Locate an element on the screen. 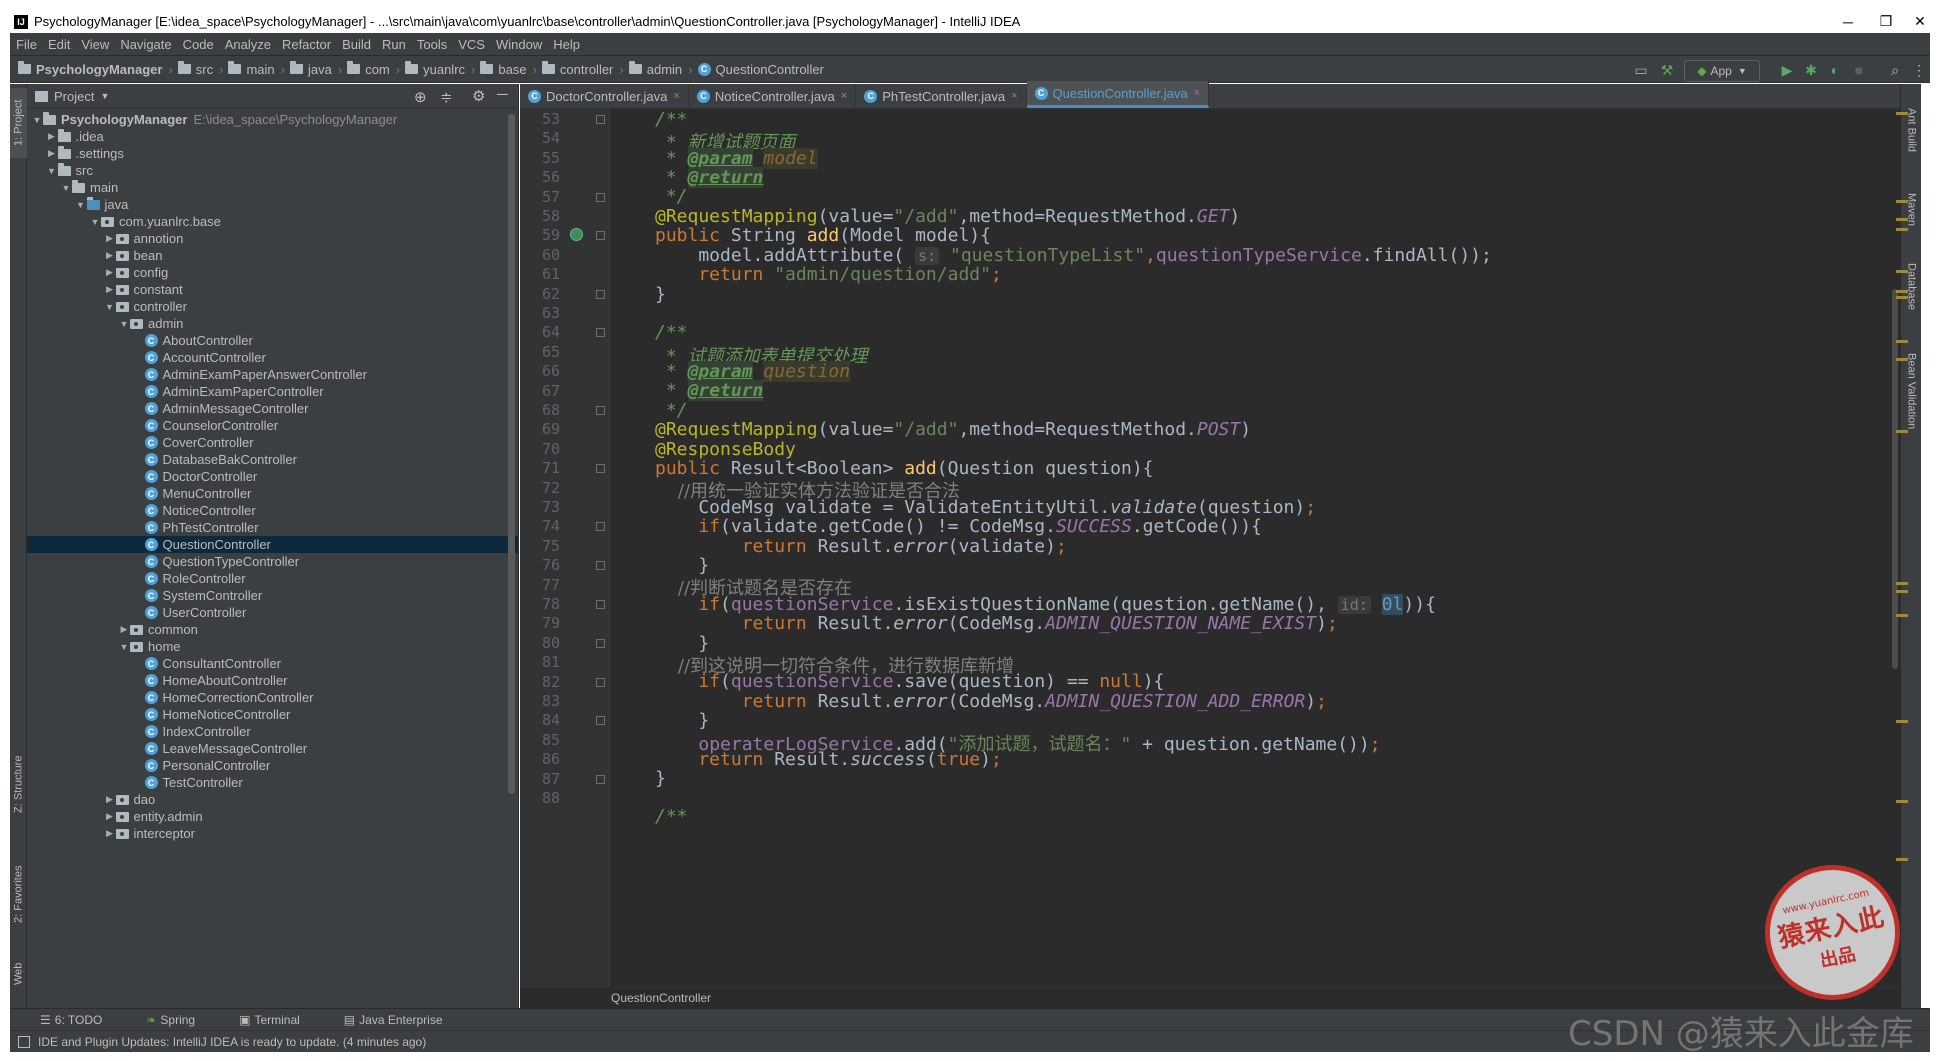 The width and height of the screenshot is (1941, 1061). collapse-all-icon: ≑ is located at coordinates (446, 97).